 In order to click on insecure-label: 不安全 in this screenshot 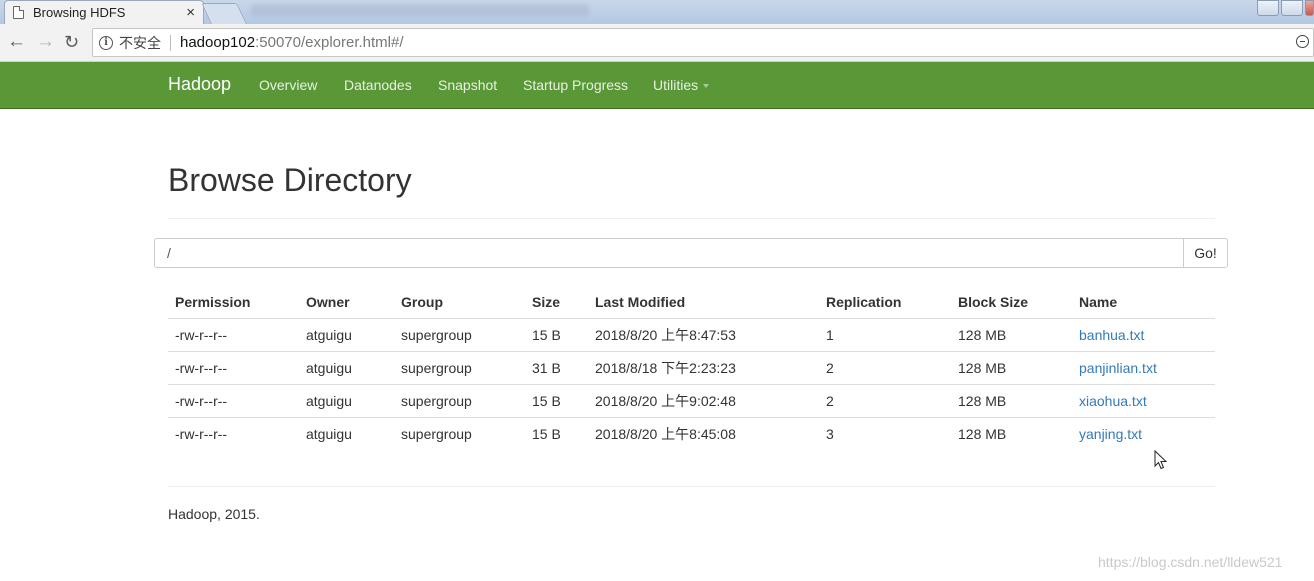, I will do `click(140, 42)`.